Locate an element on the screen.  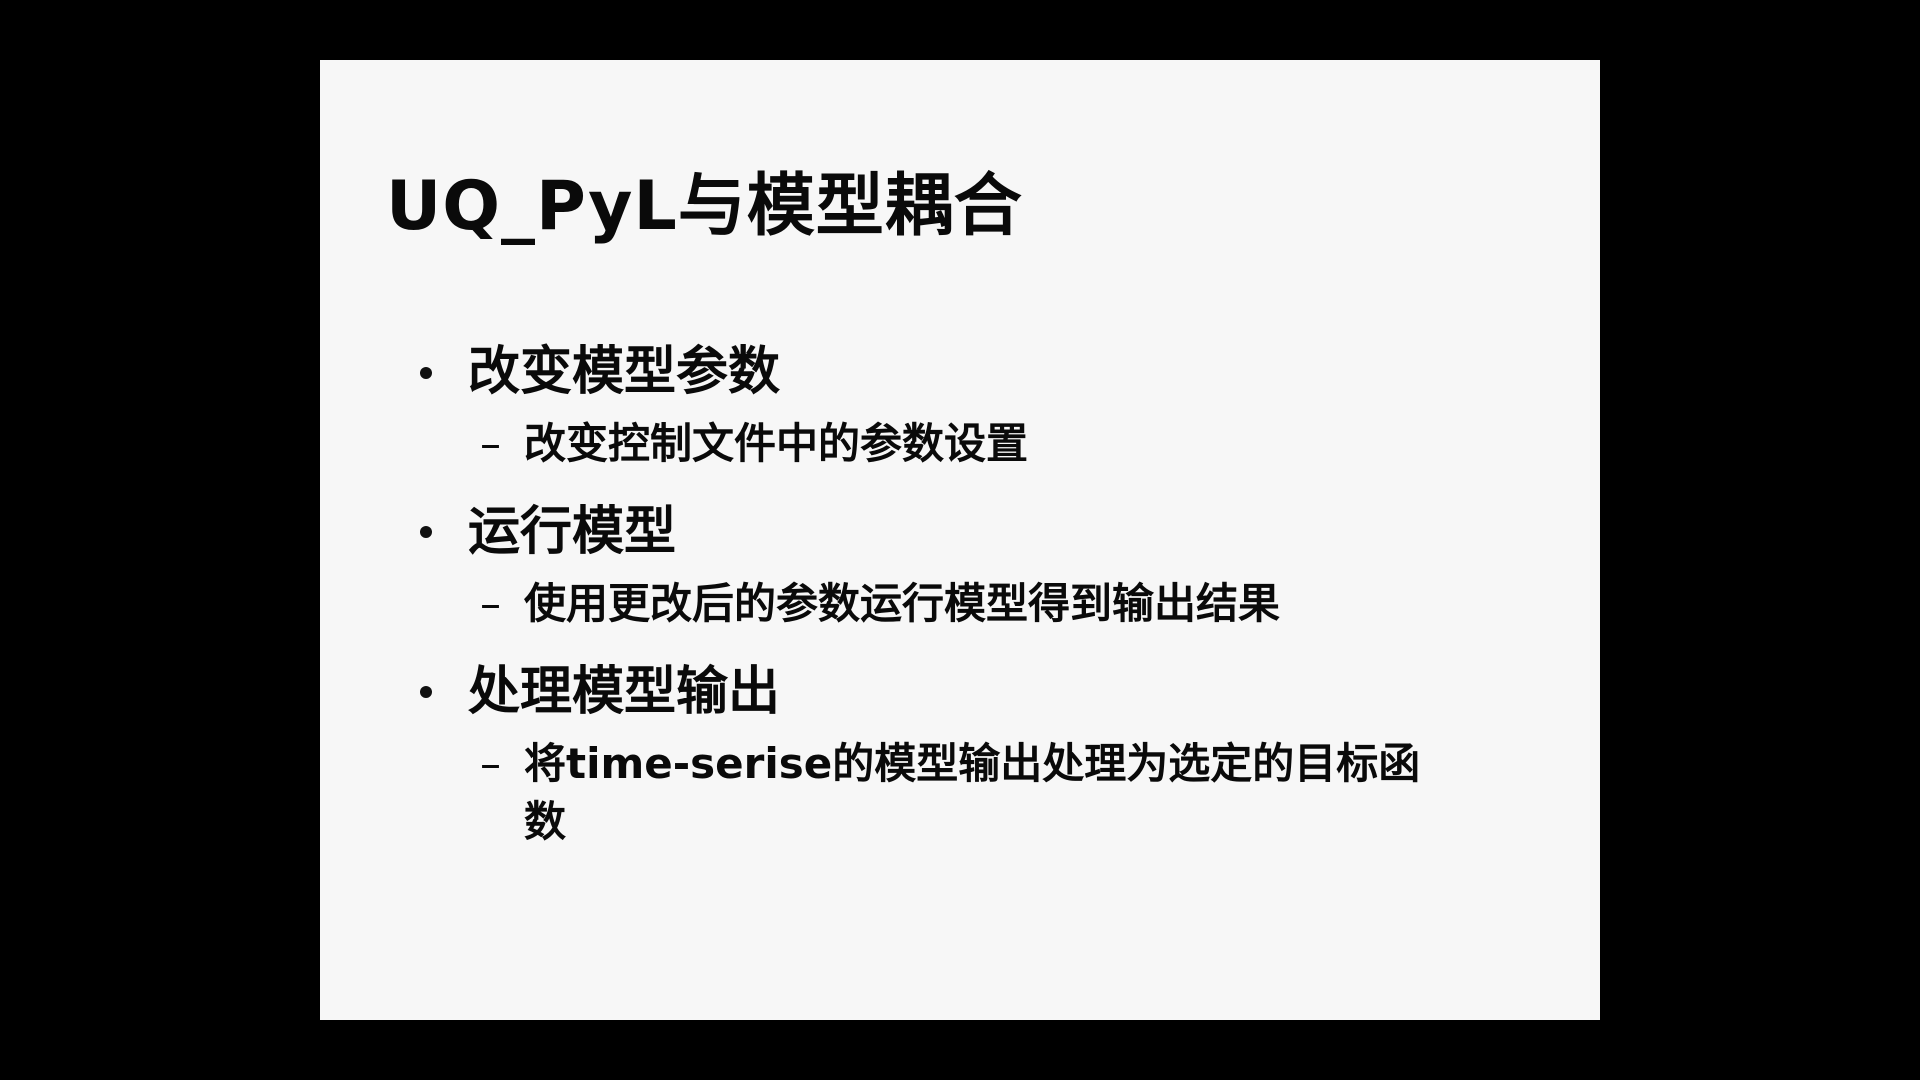
bullet-text: 运行模型 is located at coordinates (572, 531).